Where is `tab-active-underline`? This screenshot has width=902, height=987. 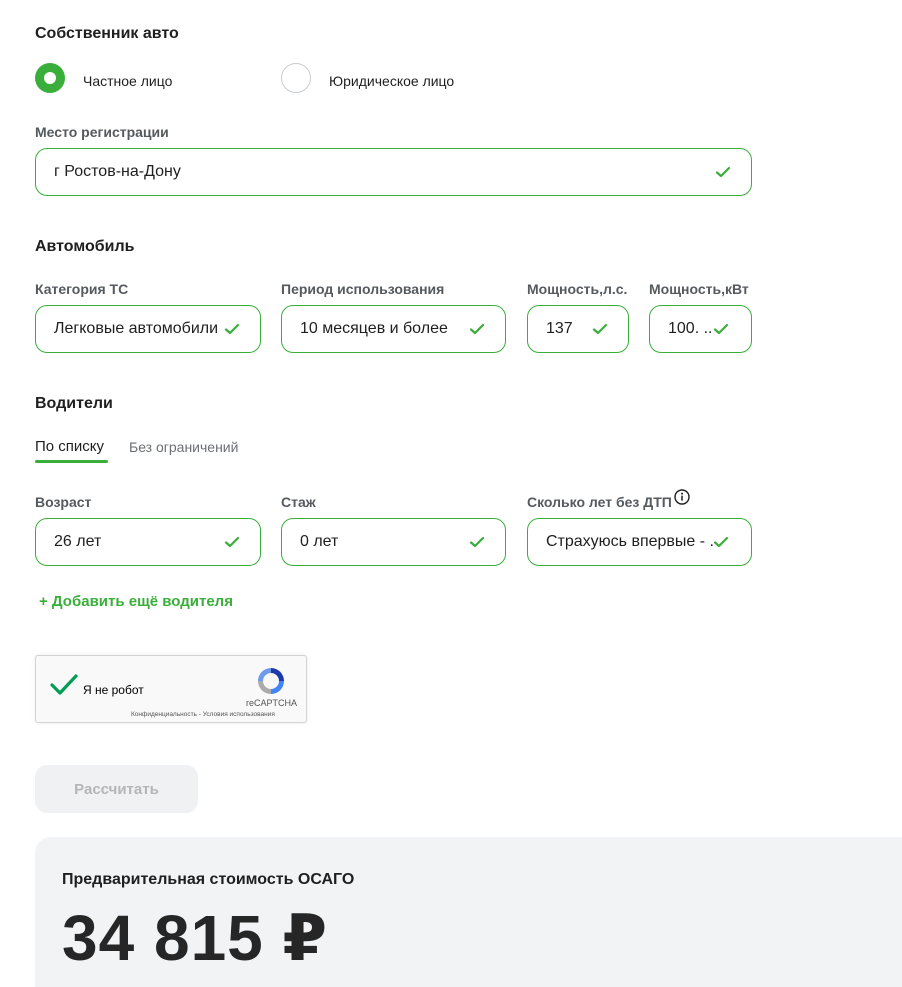 tab-active-underline is located at coordinates (71, 461).